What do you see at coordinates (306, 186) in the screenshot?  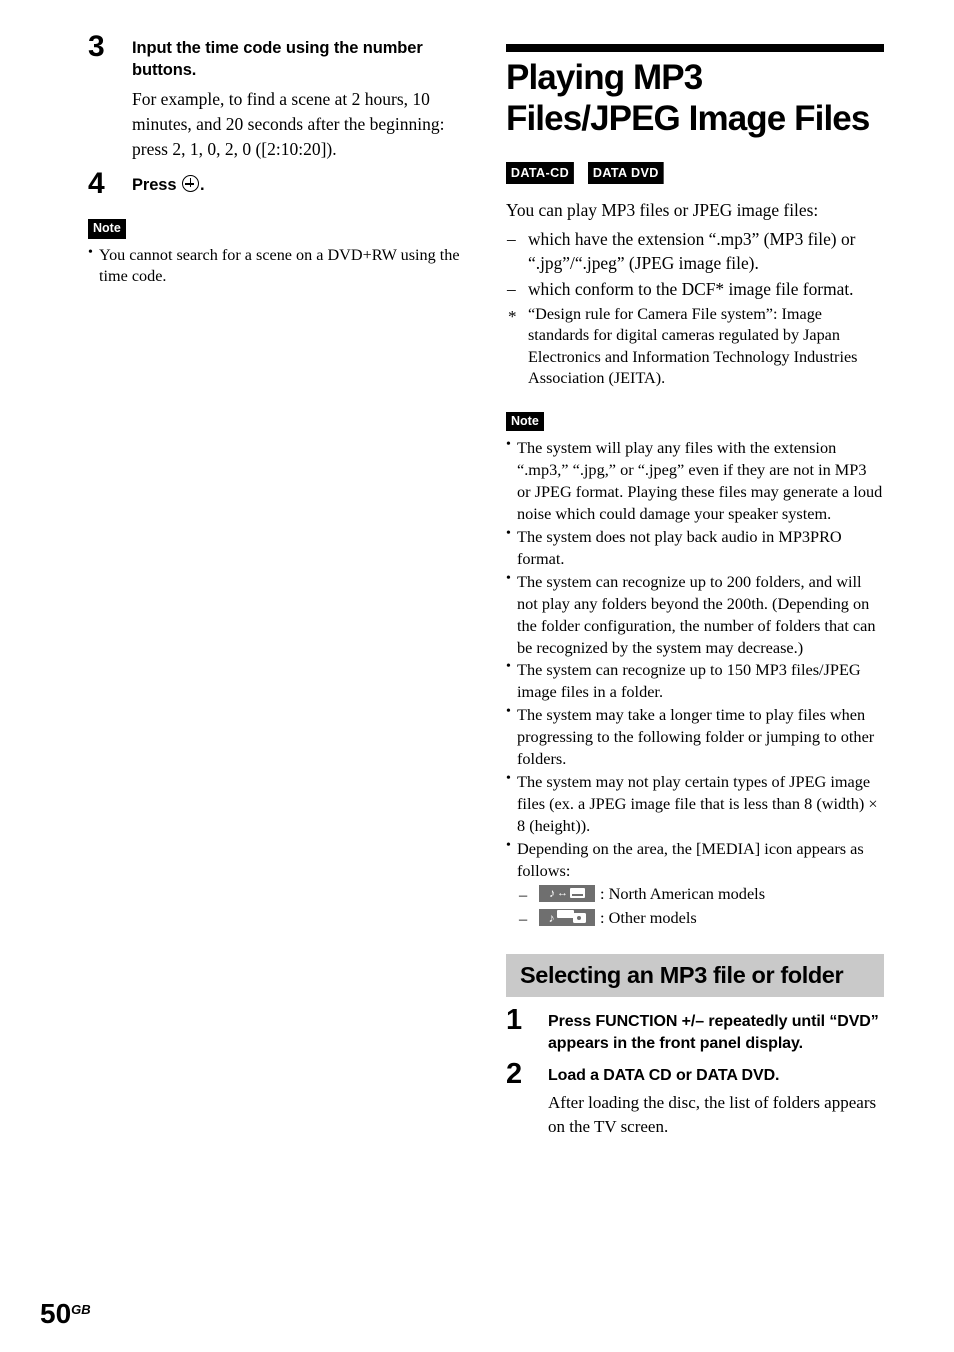 I see `step-4-title: Press .` at bounding box center [306, 186].